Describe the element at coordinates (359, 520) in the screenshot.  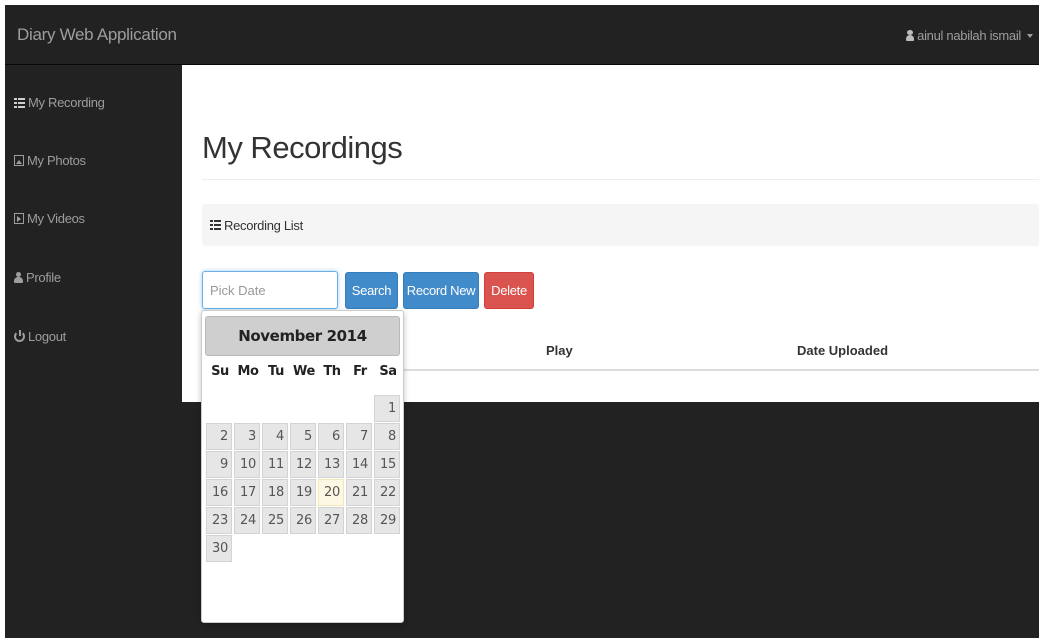
I see `datepicker-day: 28` at that location.